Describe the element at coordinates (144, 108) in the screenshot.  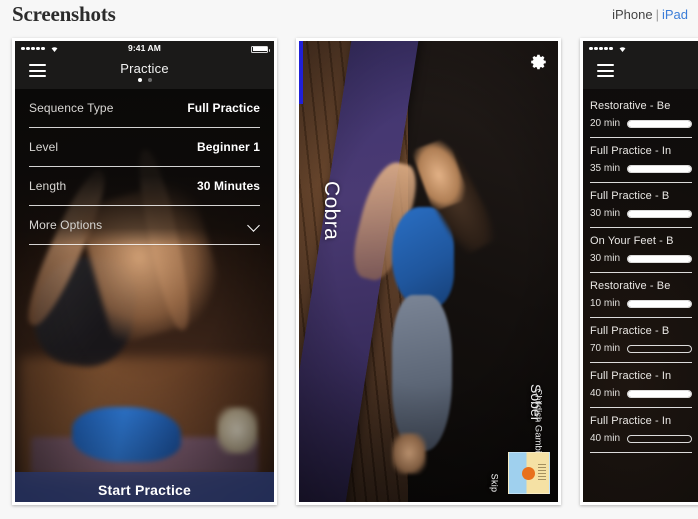
I see `option-row-sequence-type: Sequence Type Full Practice` at that location.